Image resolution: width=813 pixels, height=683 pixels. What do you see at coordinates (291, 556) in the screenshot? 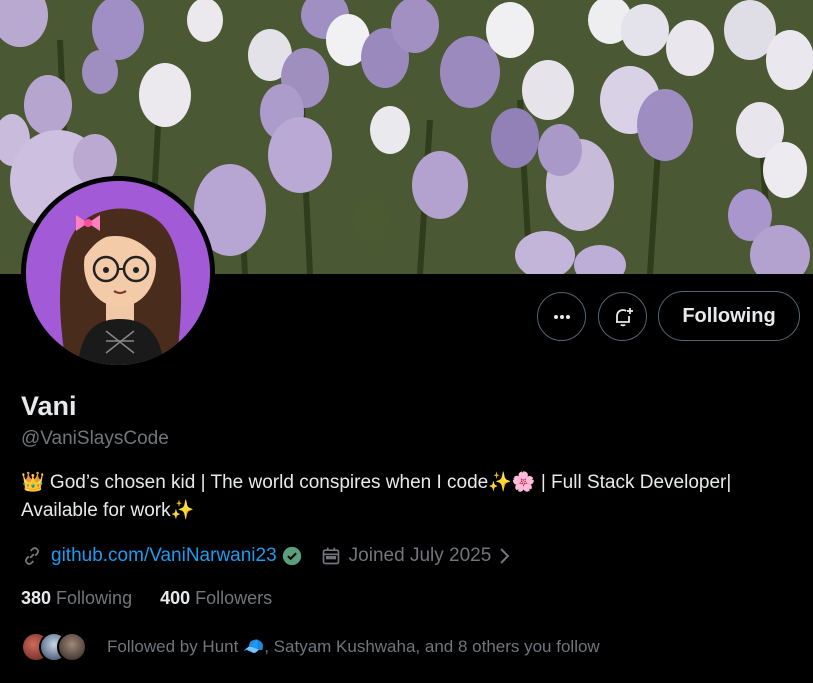
I see `verified-badge-icon` at bounding box center [291, 556].